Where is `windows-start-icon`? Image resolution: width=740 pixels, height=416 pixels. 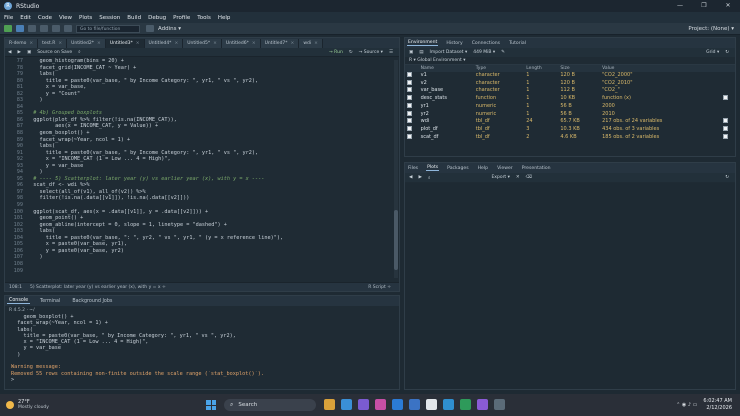
windows-start-icon is located at coordinates (211, 405).